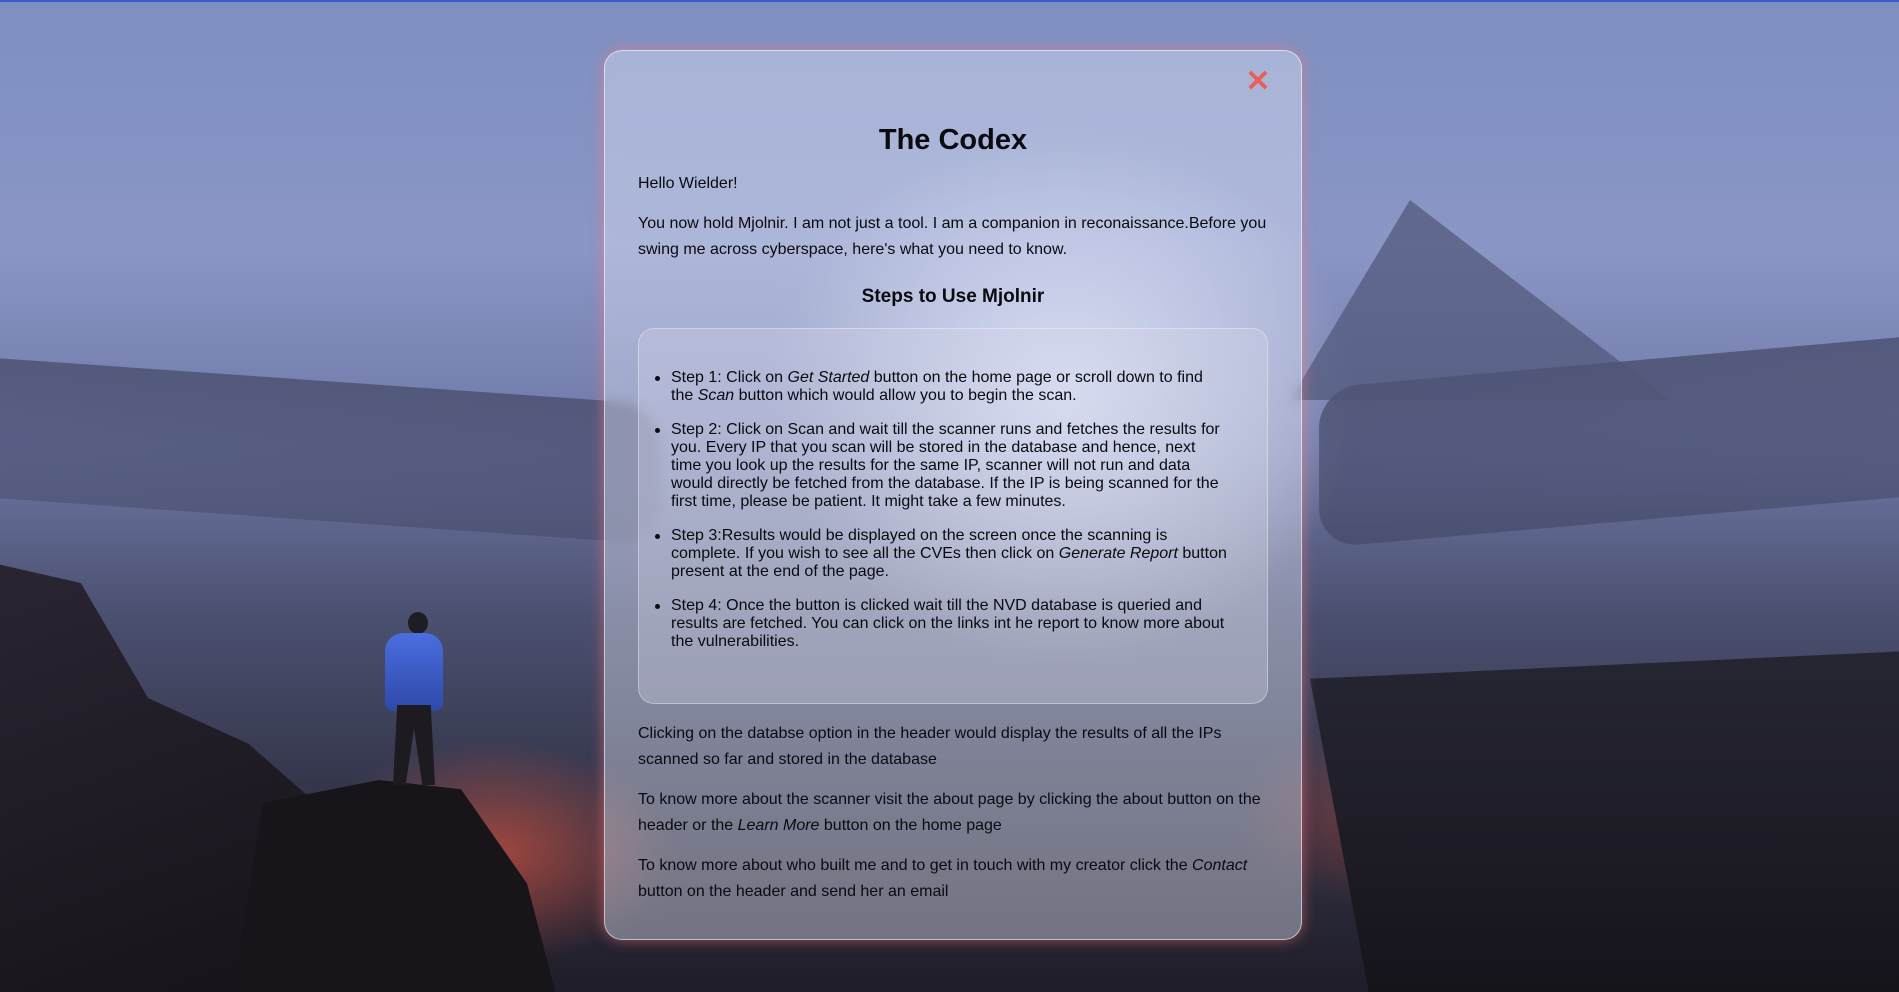  I want to click on background-mountains-left, so click(330, 450).